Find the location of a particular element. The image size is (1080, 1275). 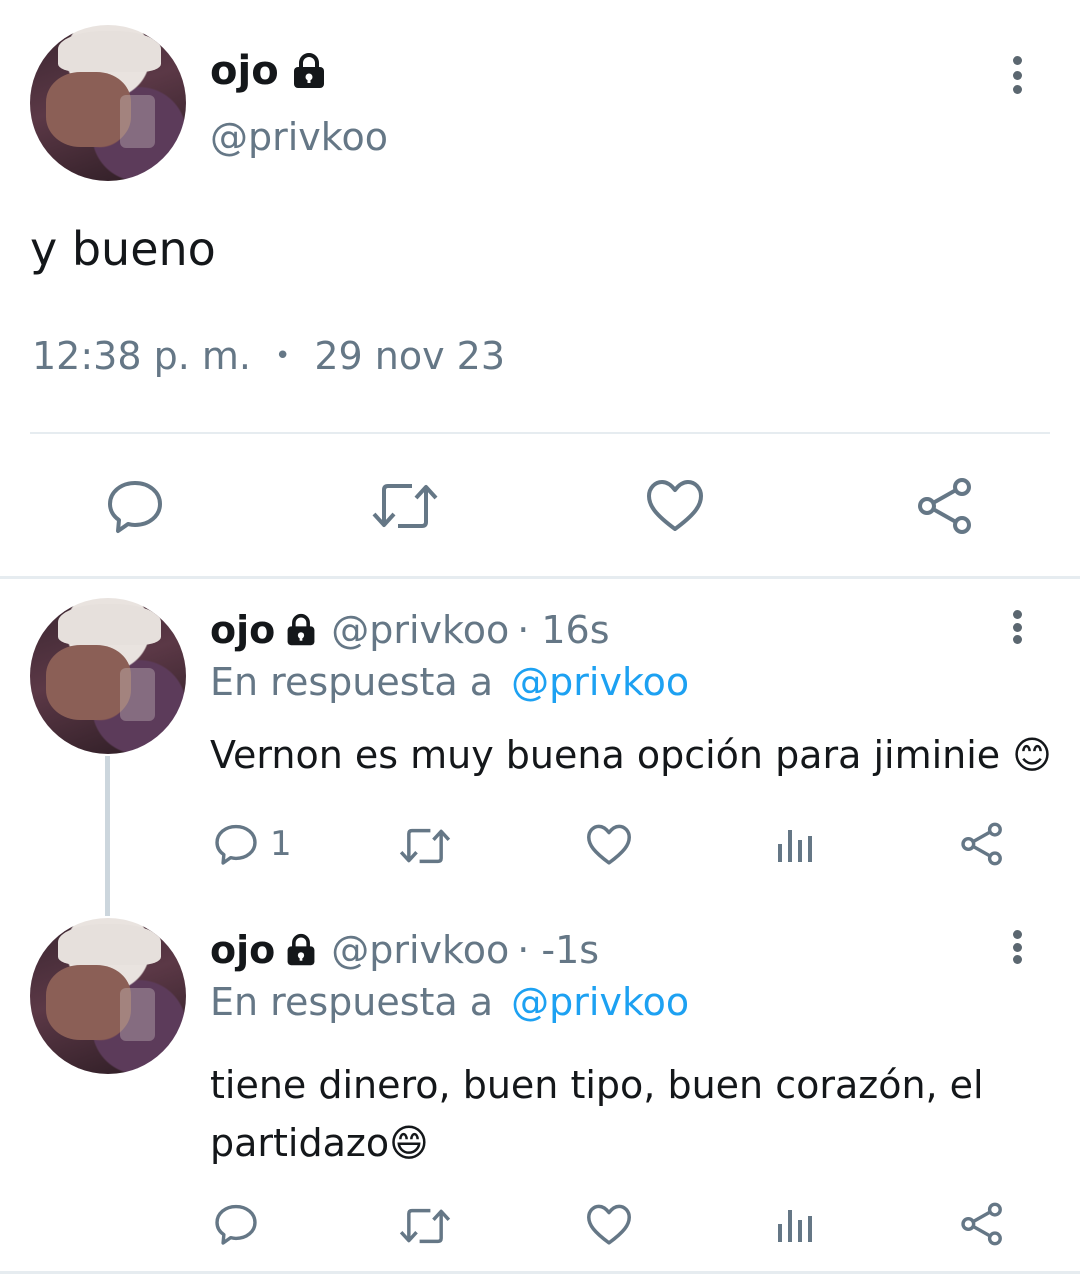

section-divider is located at coordinates (540, 577).